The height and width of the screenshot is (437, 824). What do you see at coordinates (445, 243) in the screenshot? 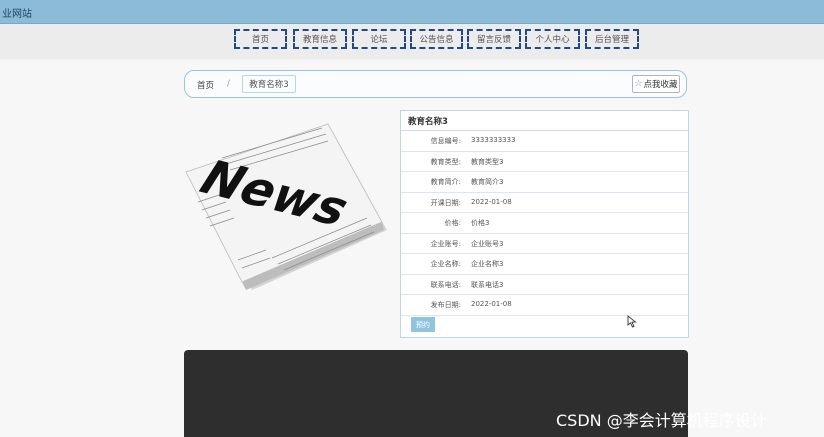
I see `row-label: 企业账号:` at bounding box center [445, 243].